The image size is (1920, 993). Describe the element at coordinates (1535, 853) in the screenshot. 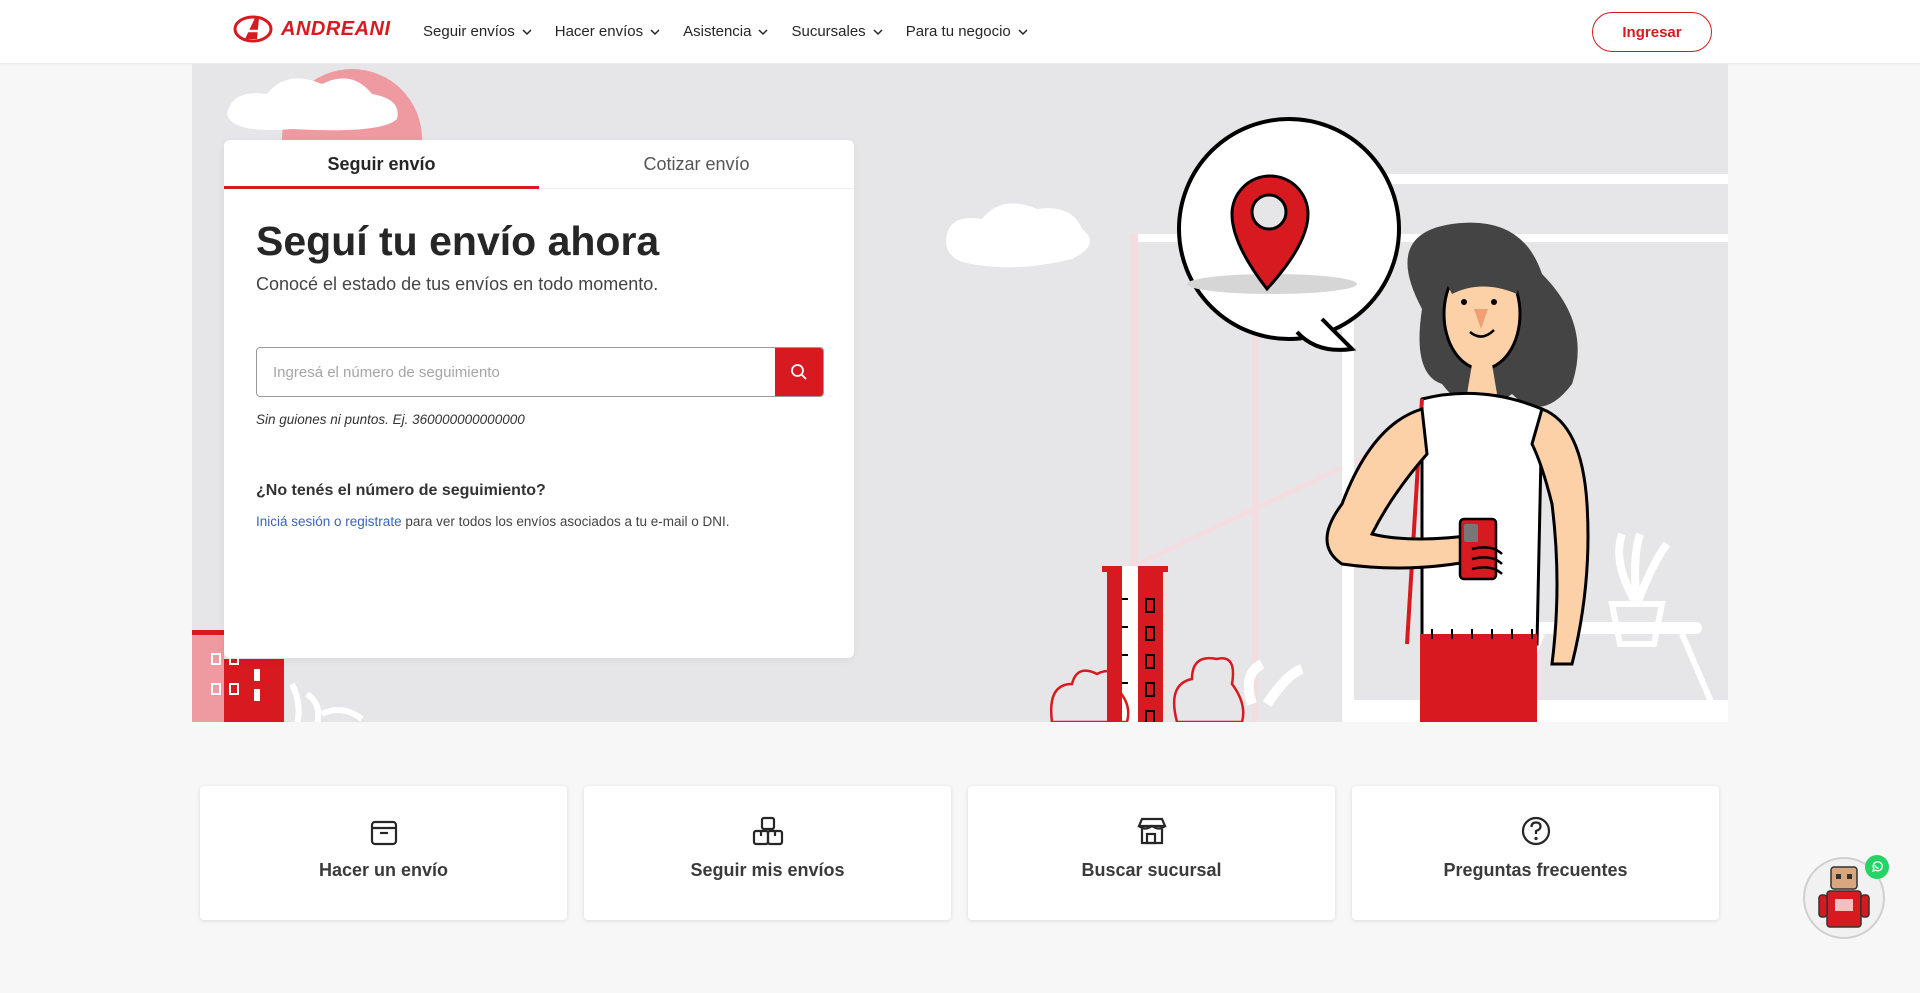

I see `quick-link-preguntas-frecuentes: Preguntas frecuentes` at that location.